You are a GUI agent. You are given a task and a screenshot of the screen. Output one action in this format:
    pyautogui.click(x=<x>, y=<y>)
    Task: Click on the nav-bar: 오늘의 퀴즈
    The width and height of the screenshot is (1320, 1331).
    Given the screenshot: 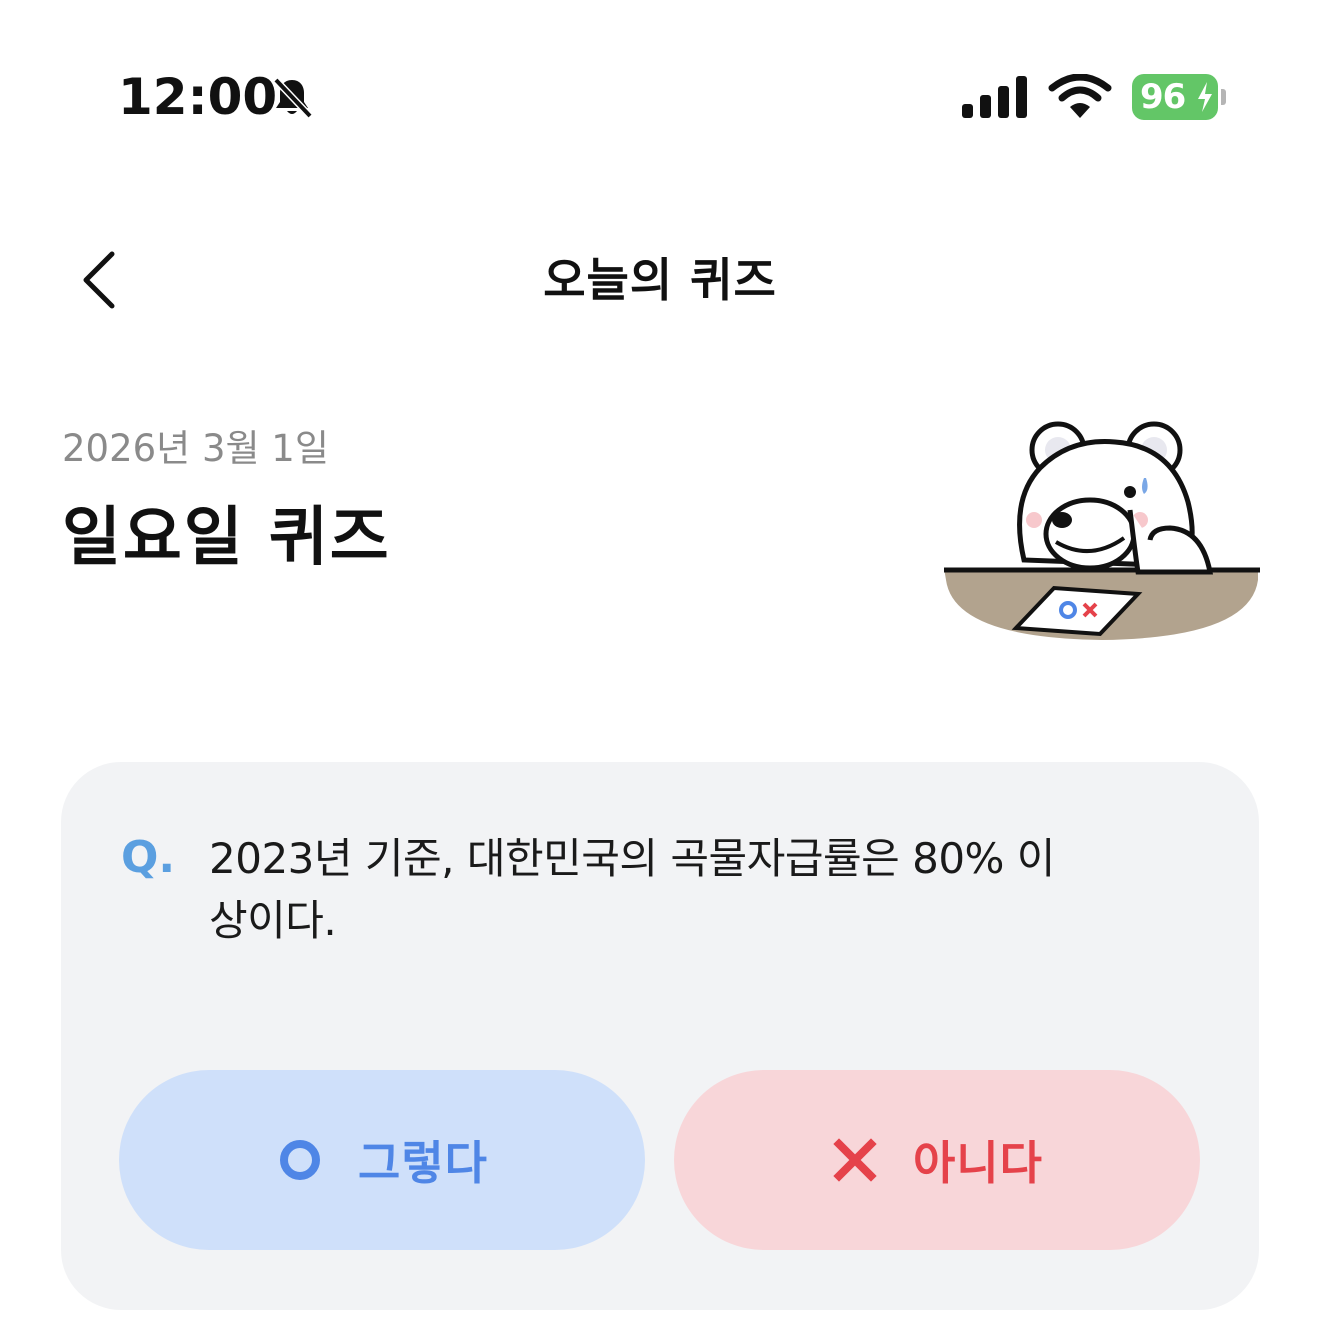 What is the action you would take?
    pyautogui.click(x=660, y=275)
    